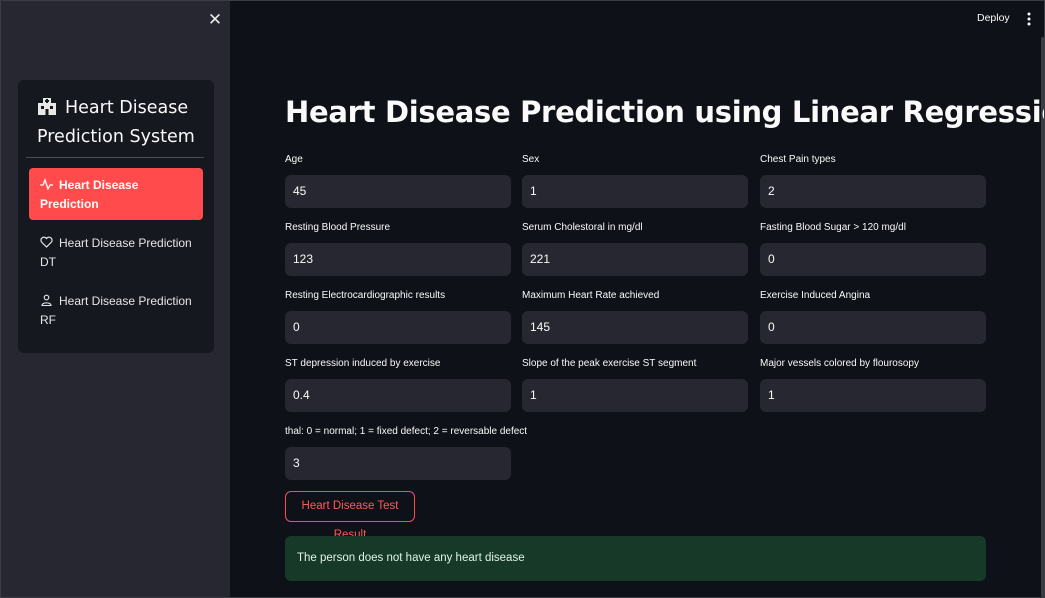 The width and height of the screenshot is (1045, 598). What do you see at coordinates (398, 395) in the screenshot?
I see `st-depression-input: 0.4` at bounding box center [398, 395].